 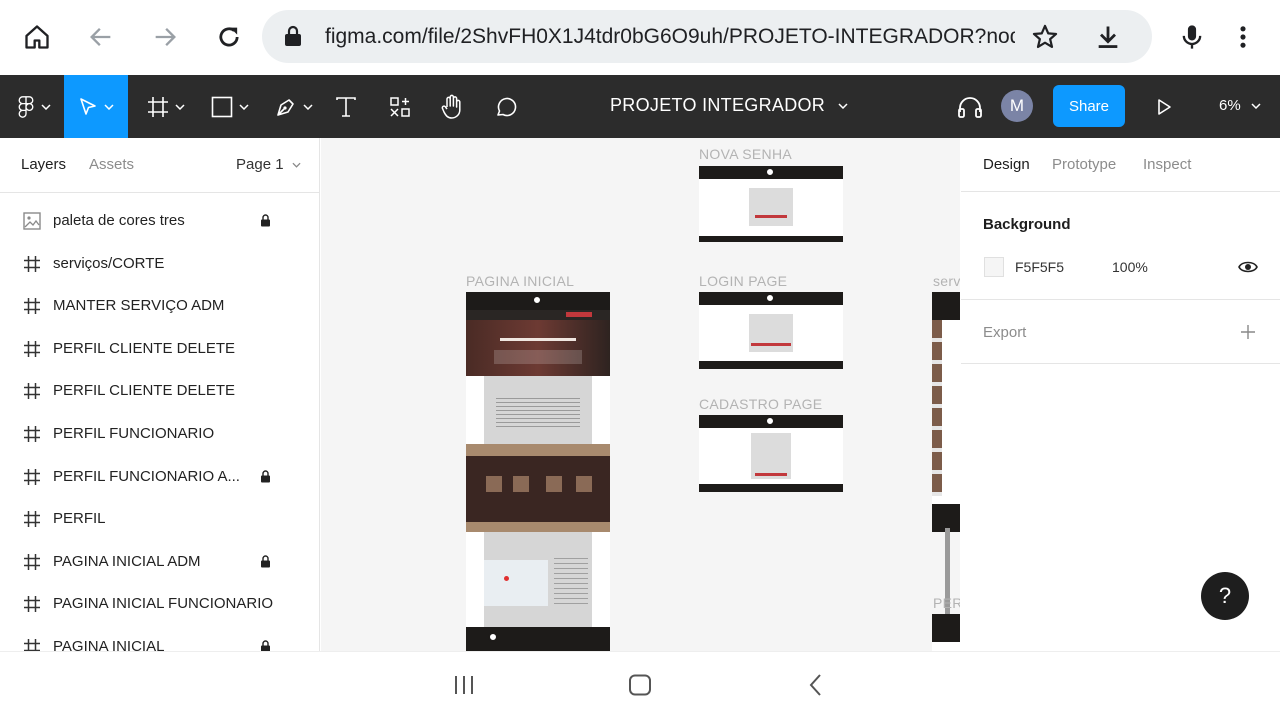 What do you see at coordinates (139, 306) in the screenshot?
I see `layer-name: MANTER SERVIÇO ADM` at bounding box center [139, 306].